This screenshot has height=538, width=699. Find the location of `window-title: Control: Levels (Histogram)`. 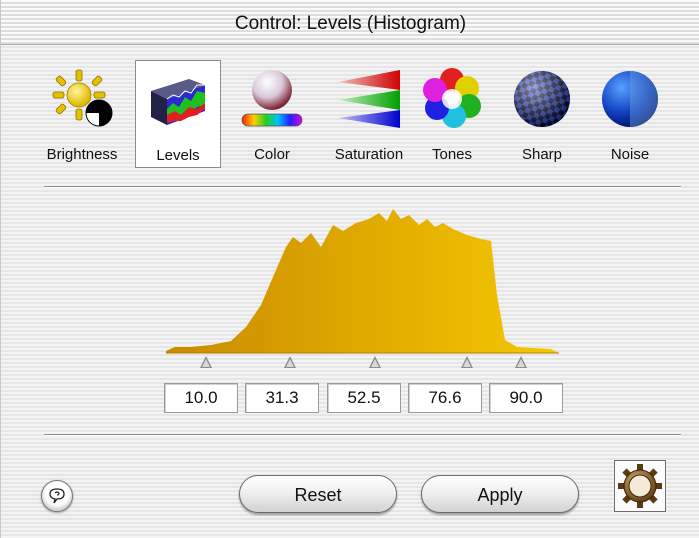

window-title: Control: Levels (Histogram) is located at coordinates (350, 22).